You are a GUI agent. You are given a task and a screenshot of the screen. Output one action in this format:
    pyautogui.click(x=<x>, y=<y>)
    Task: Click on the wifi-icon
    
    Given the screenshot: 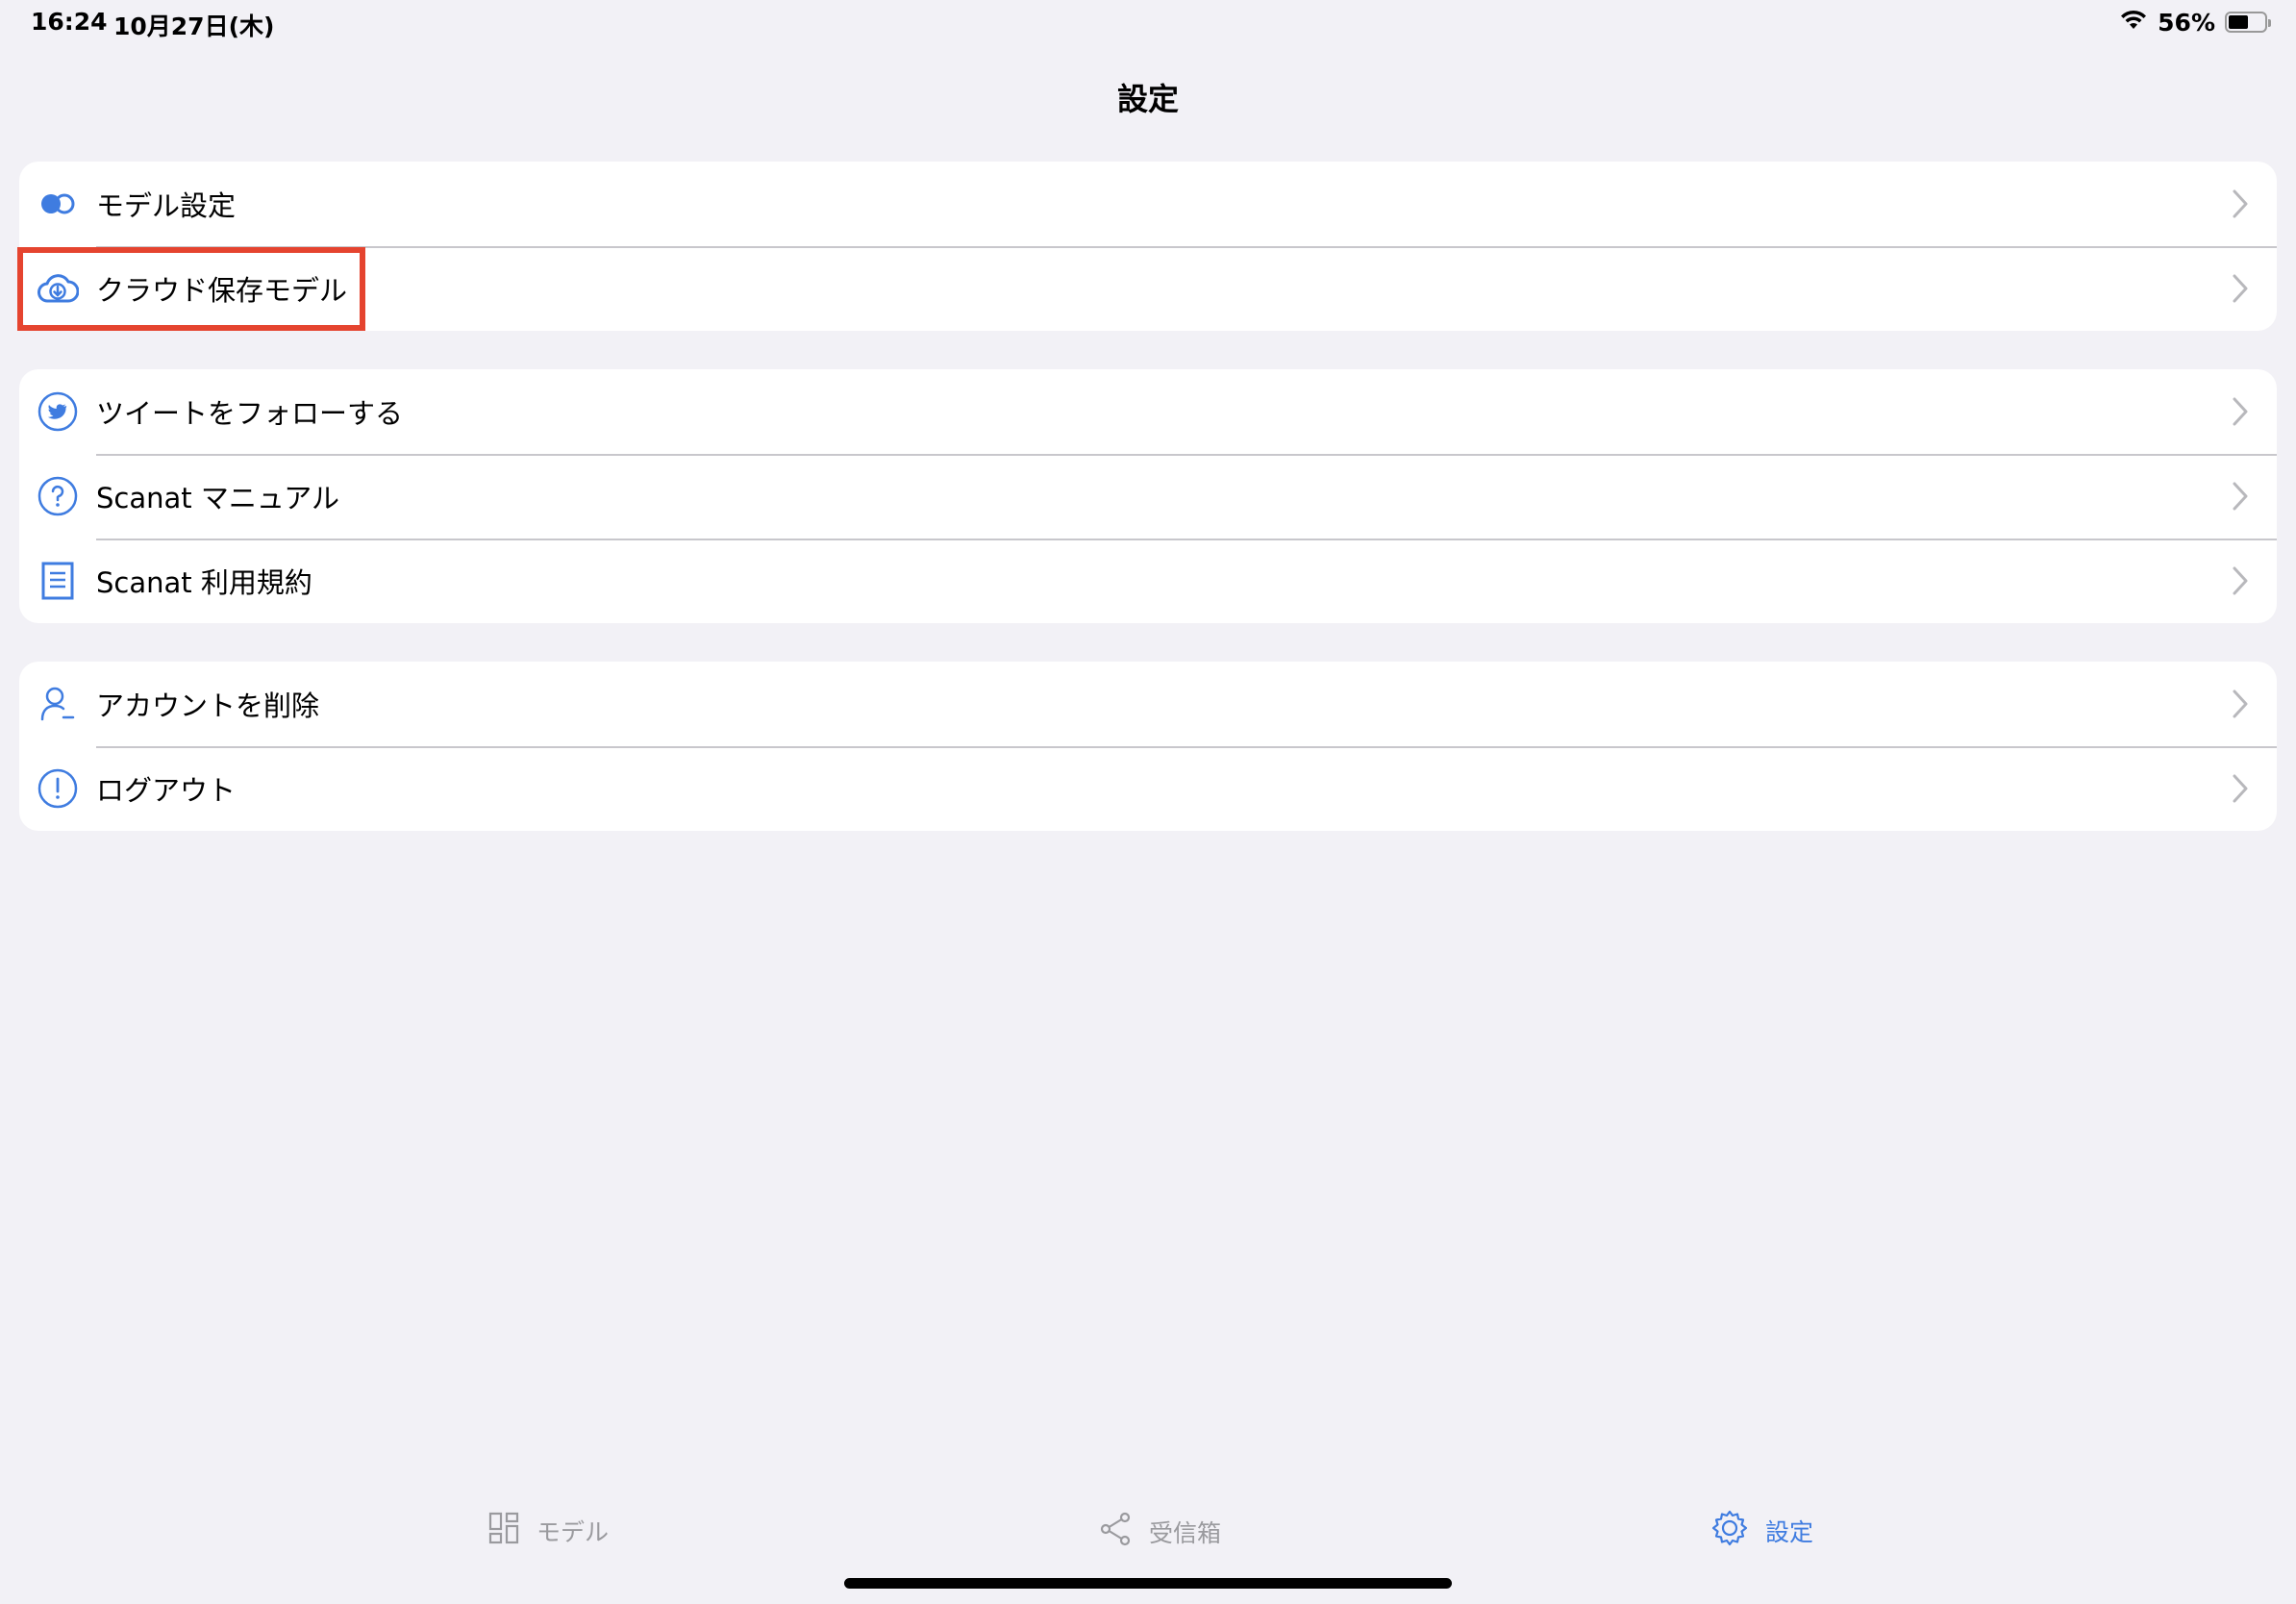 What is the action you would take?
    pyautogui.click(x=2133, y=22)
    